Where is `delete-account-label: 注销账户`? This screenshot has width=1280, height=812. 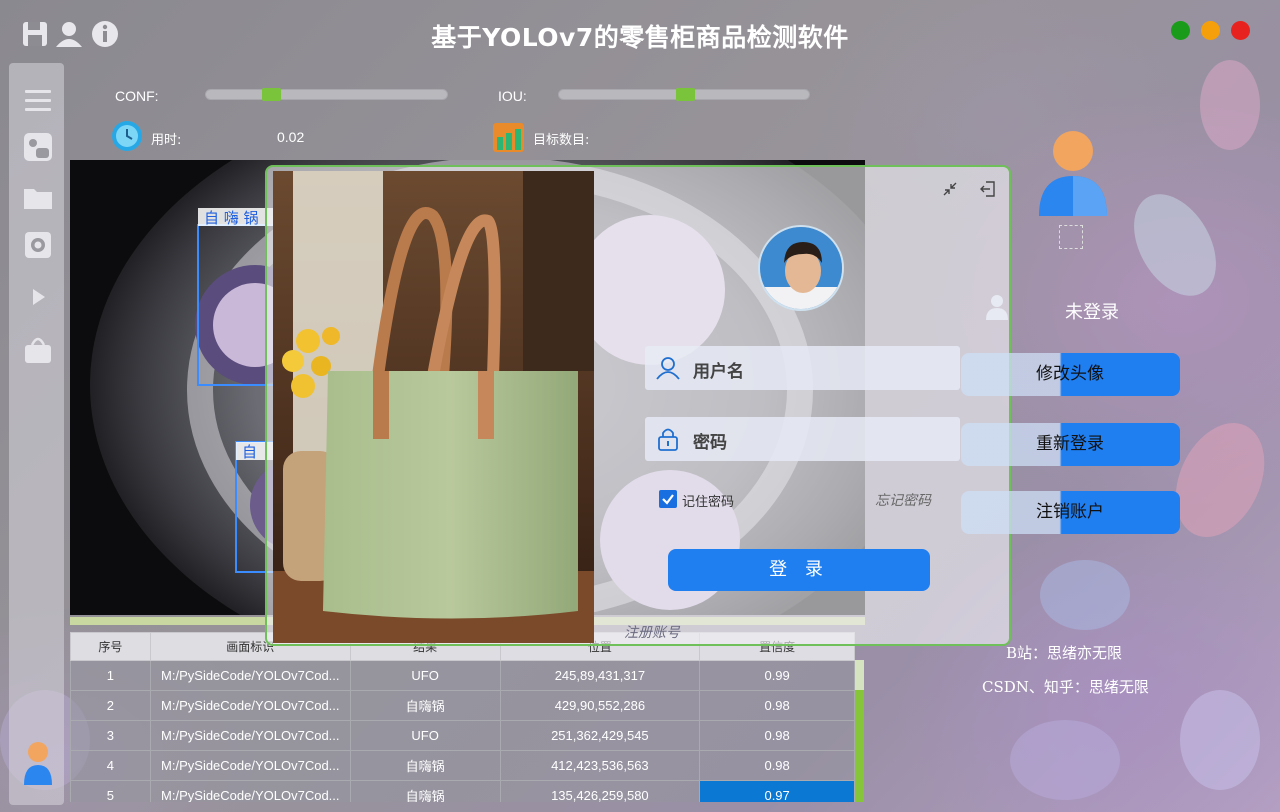
delete-account-label: 注销账户 is located at coordinates (1070, 512).